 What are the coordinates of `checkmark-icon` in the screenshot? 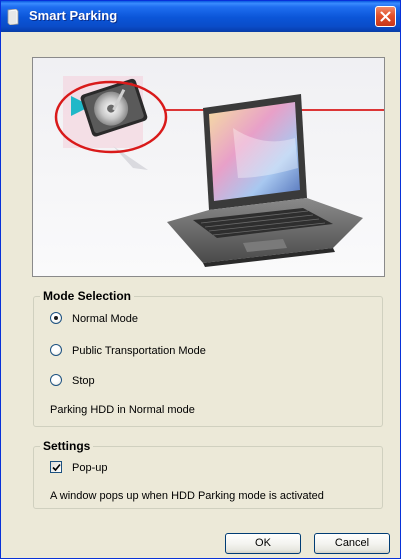 It's located at (56, 467).